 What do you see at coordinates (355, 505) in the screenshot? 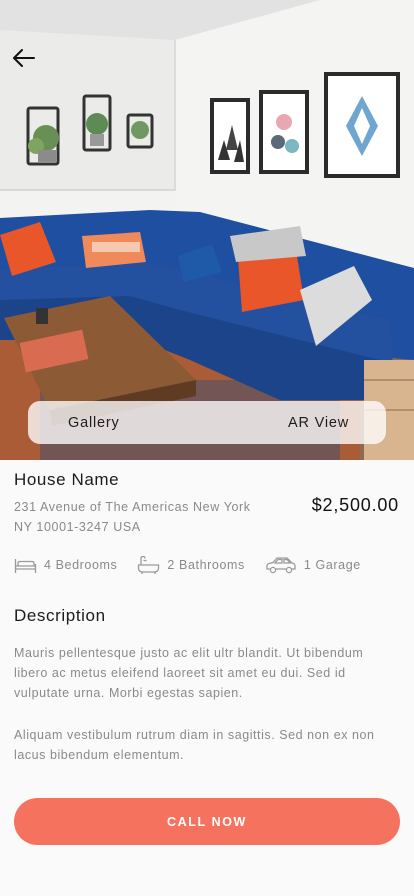
I see `house-price: $2,500.00` at bounding box center [355, 505].